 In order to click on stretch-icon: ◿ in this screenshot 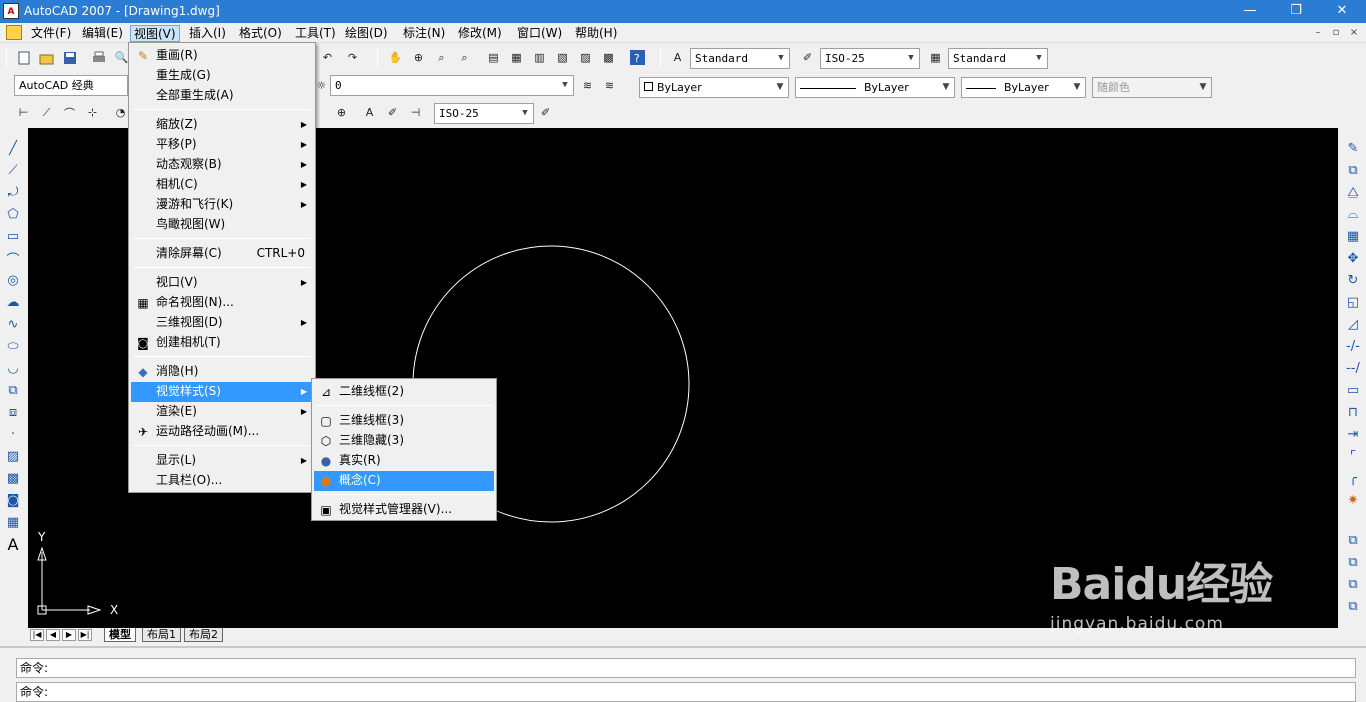, I will do `click(1353, 324)`.